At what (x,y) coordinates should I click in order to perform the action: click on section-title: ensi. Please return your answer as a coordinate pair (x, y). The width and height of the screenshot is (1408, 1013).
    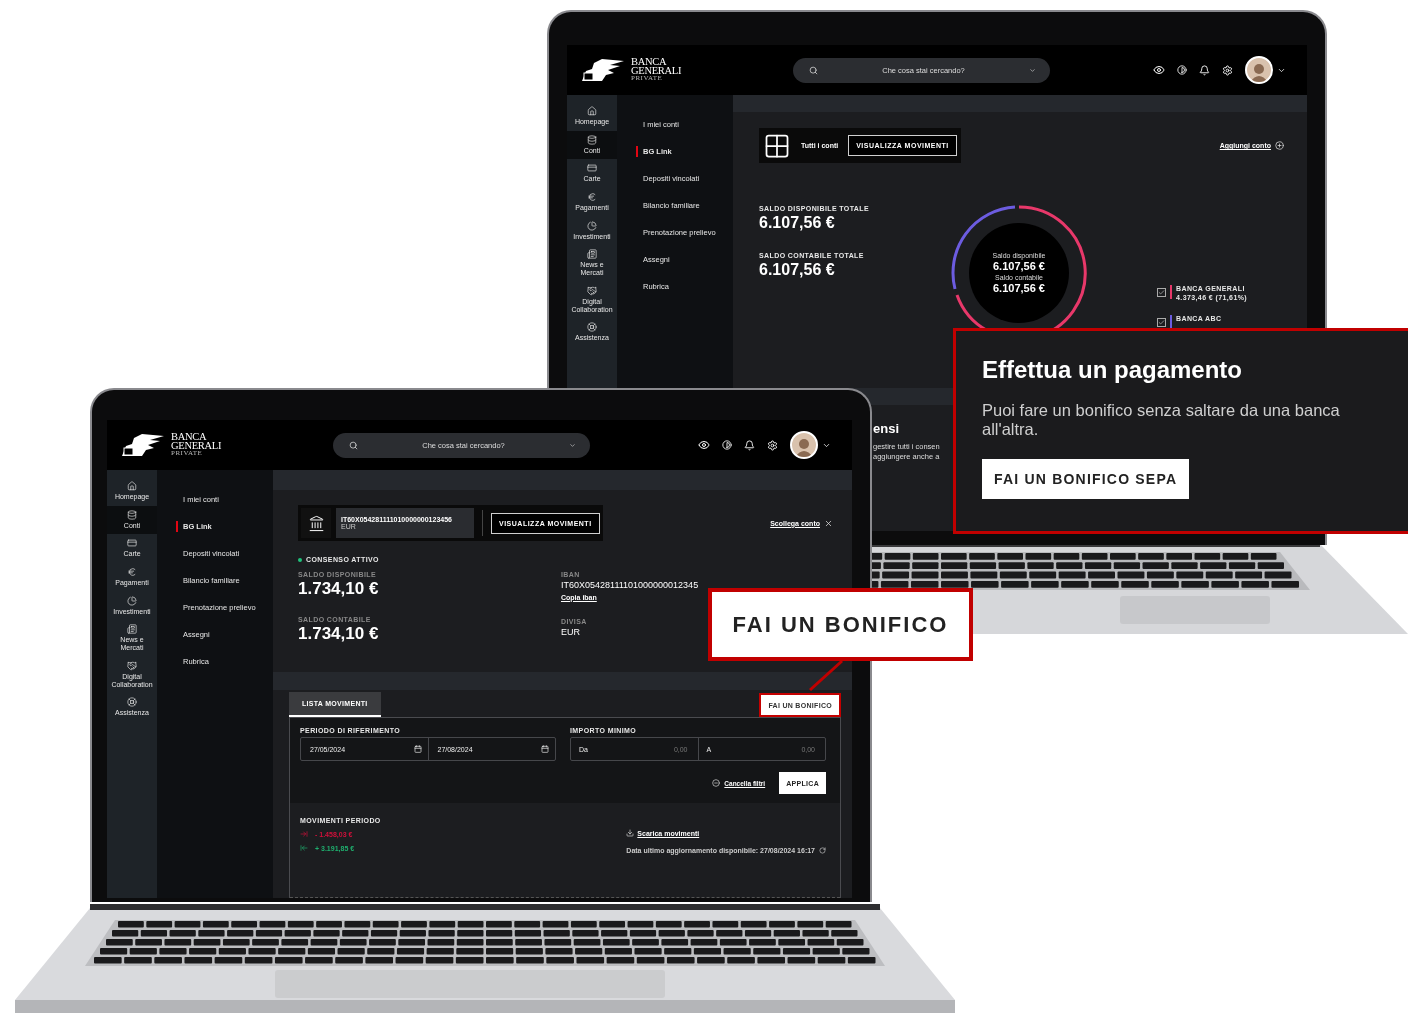
    Looking at the image, I should click on (886, 428).